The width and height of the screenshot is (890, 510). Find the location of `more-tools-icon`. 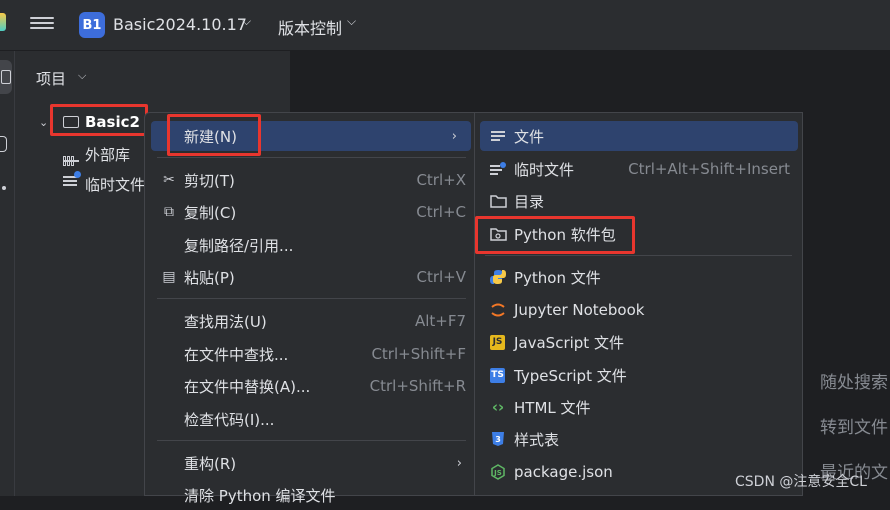

more-tools-icon is located at coordinates (4, 188).